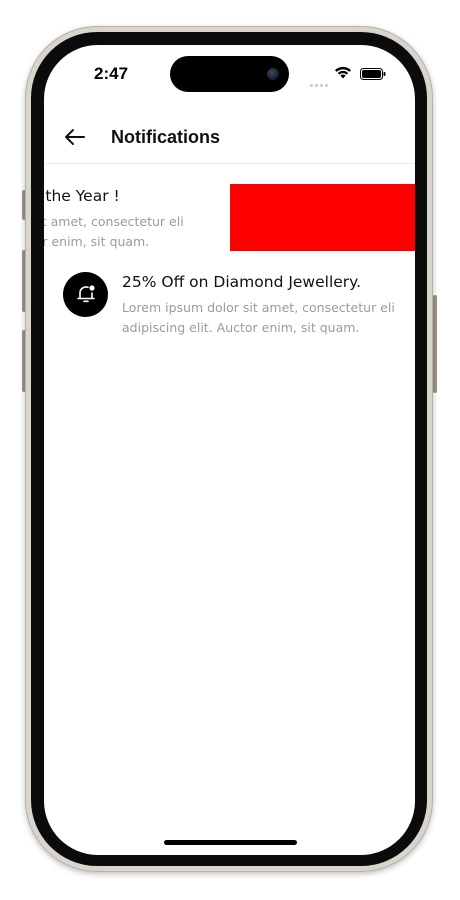 This screenshot has height=900, width=460. What do you see at coordinates (230, 842) in the screenshot?
I see `home-indicator` at bounding box center [230, 842].